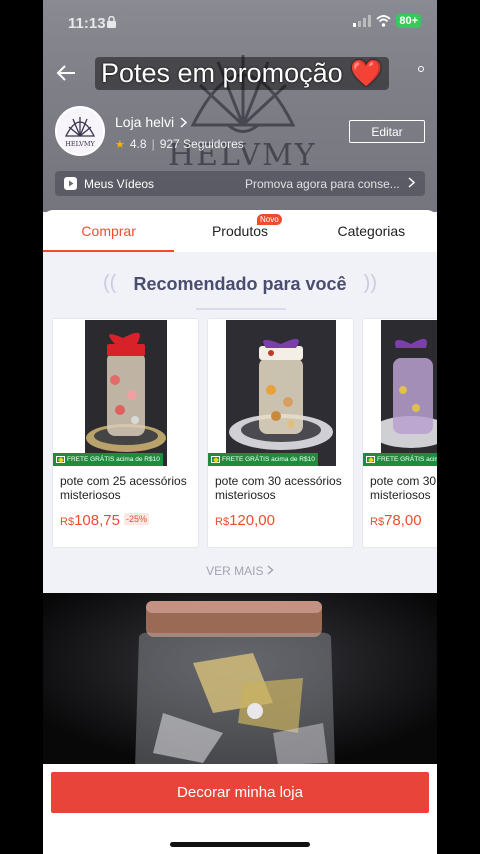 The height and width of the screenshot is (854, 480). Describe the element at coordinates (138, 144) in the screenshot. I see `store-rating: 4.8` at that location.